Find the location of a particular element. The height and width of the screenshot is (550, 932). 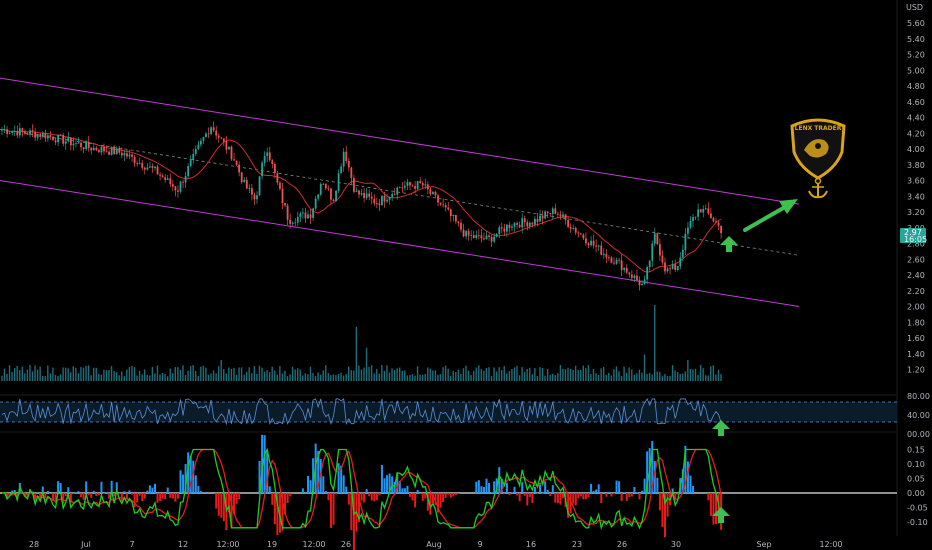

price-tick-label: 4.40 is located at coordinates (916, 118).